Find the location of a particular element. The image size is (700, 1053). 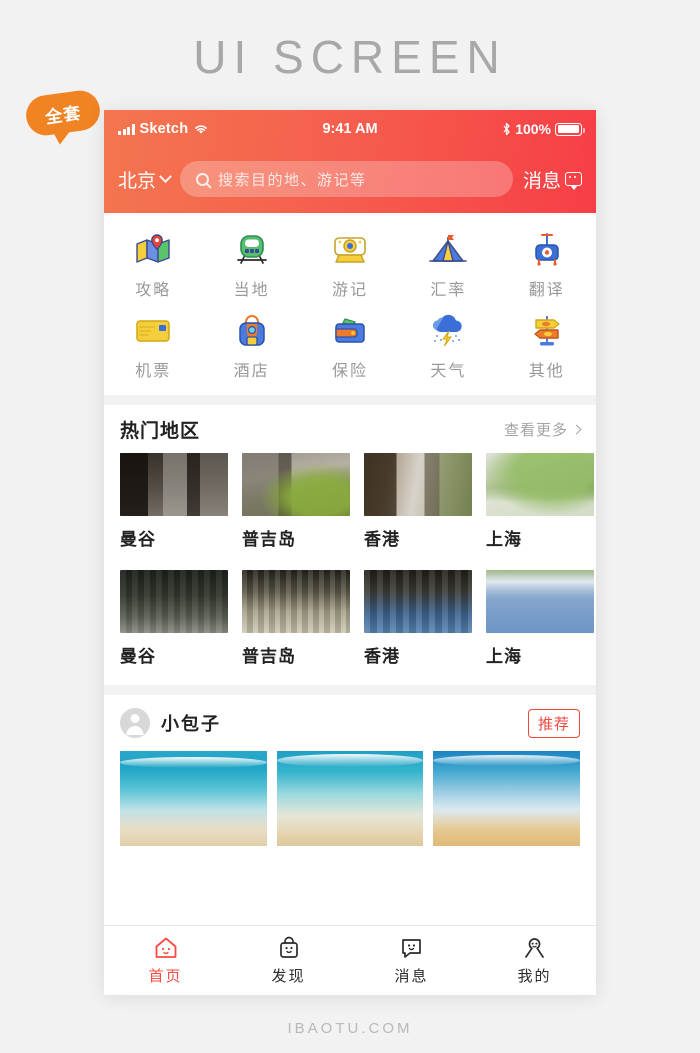

message-button: 消息 is located at coordinates (552, 179).